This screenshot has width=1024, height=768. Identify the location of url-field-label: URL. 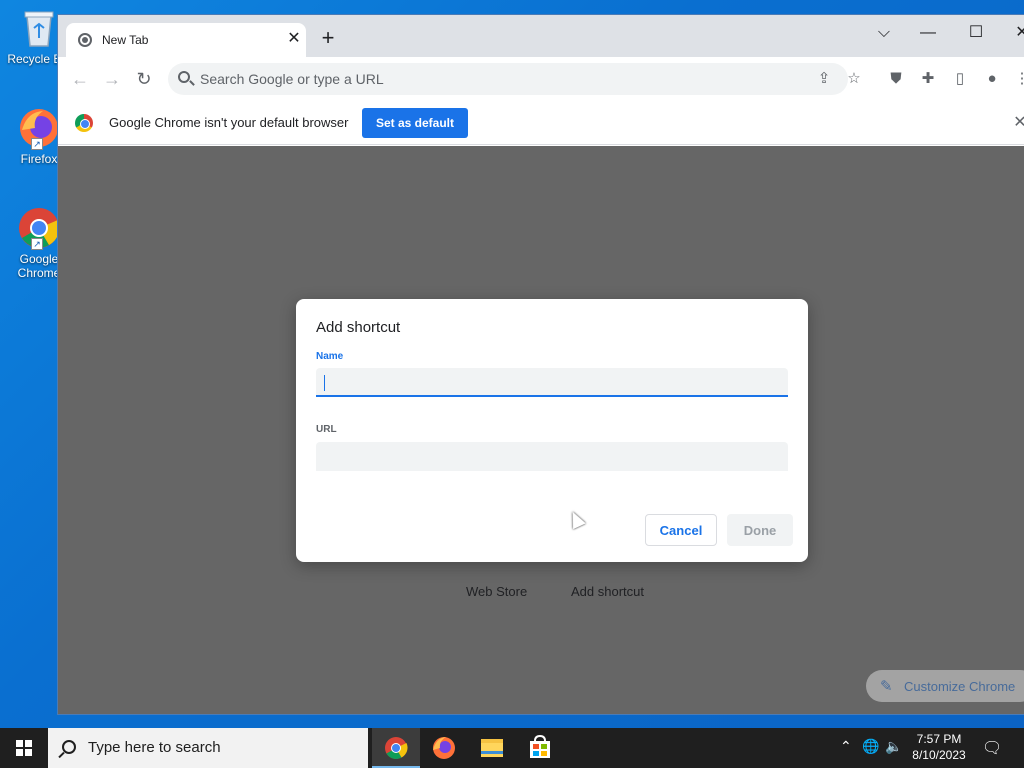
(326, 429).